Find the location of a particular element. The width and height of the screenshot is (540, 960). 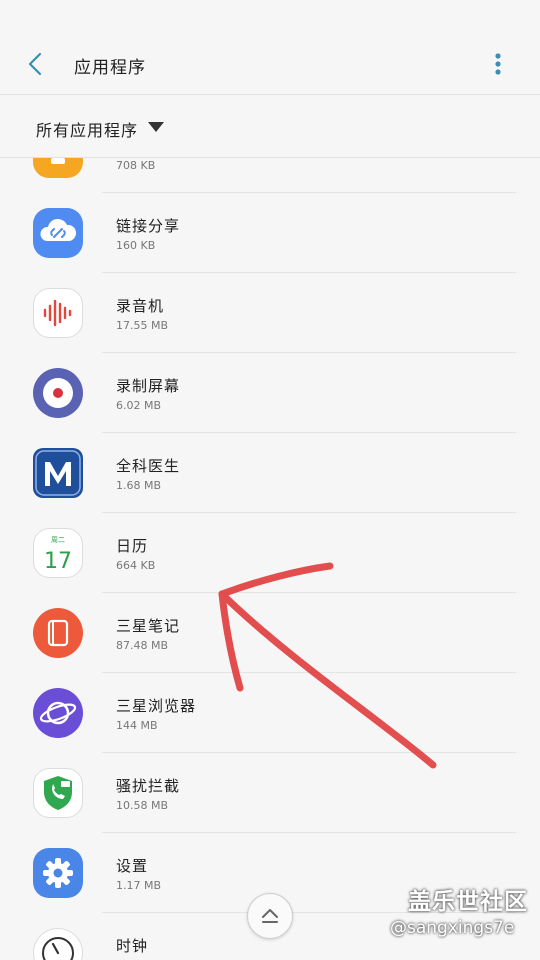

more-options-button is located at coordinates (498, 64).